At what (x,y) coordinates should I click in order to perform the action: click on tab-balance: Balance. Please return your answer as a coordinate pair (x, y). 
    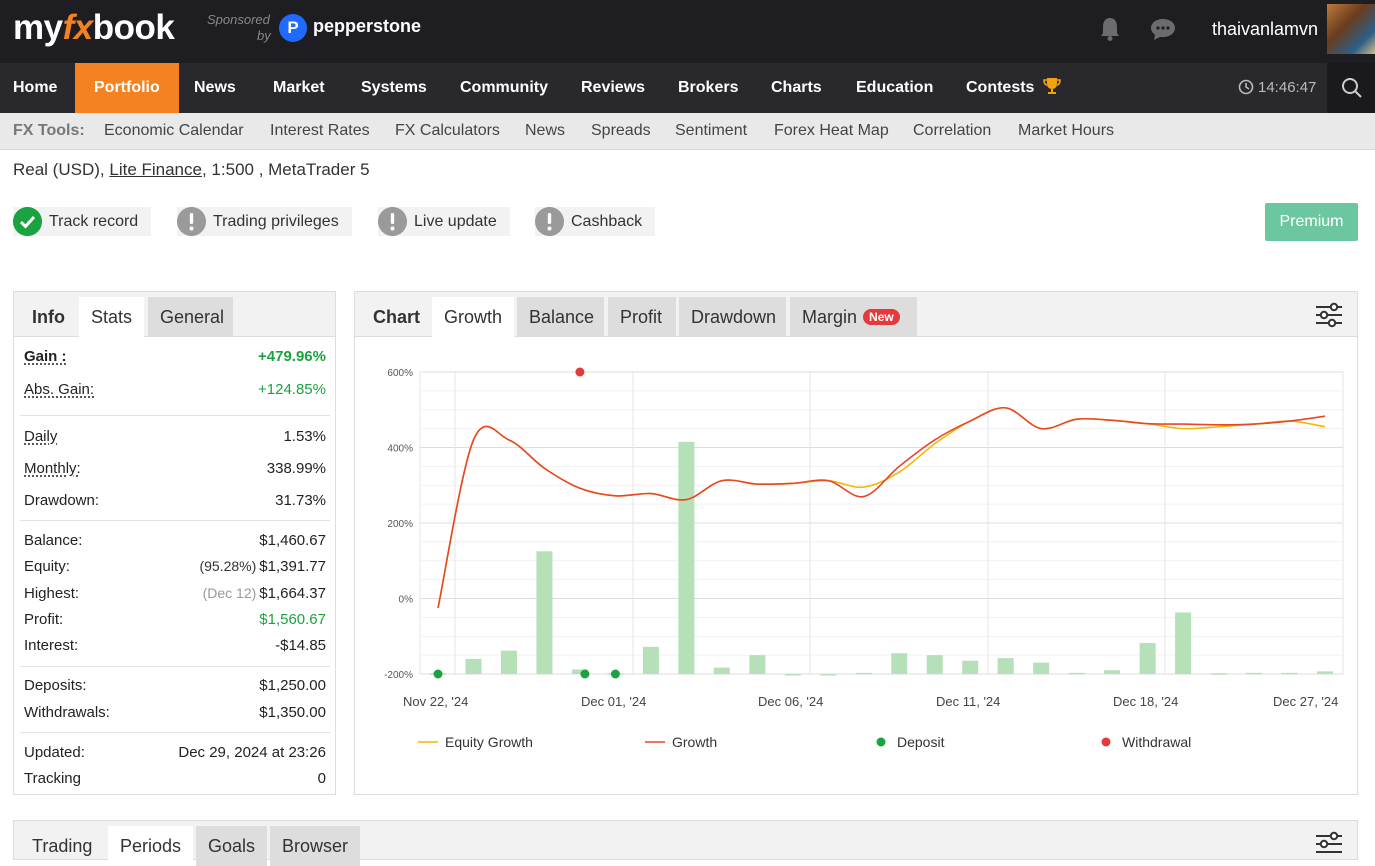
    Looking at the image, I should click on (560, 317).